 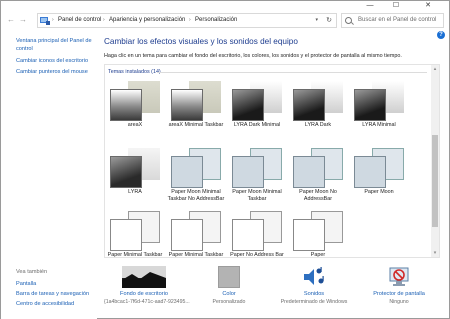 What do you see at coordinates (32, 272) in the screenshot?
I see `see-also-heading: Vea también` at bounding box center [32, 272].